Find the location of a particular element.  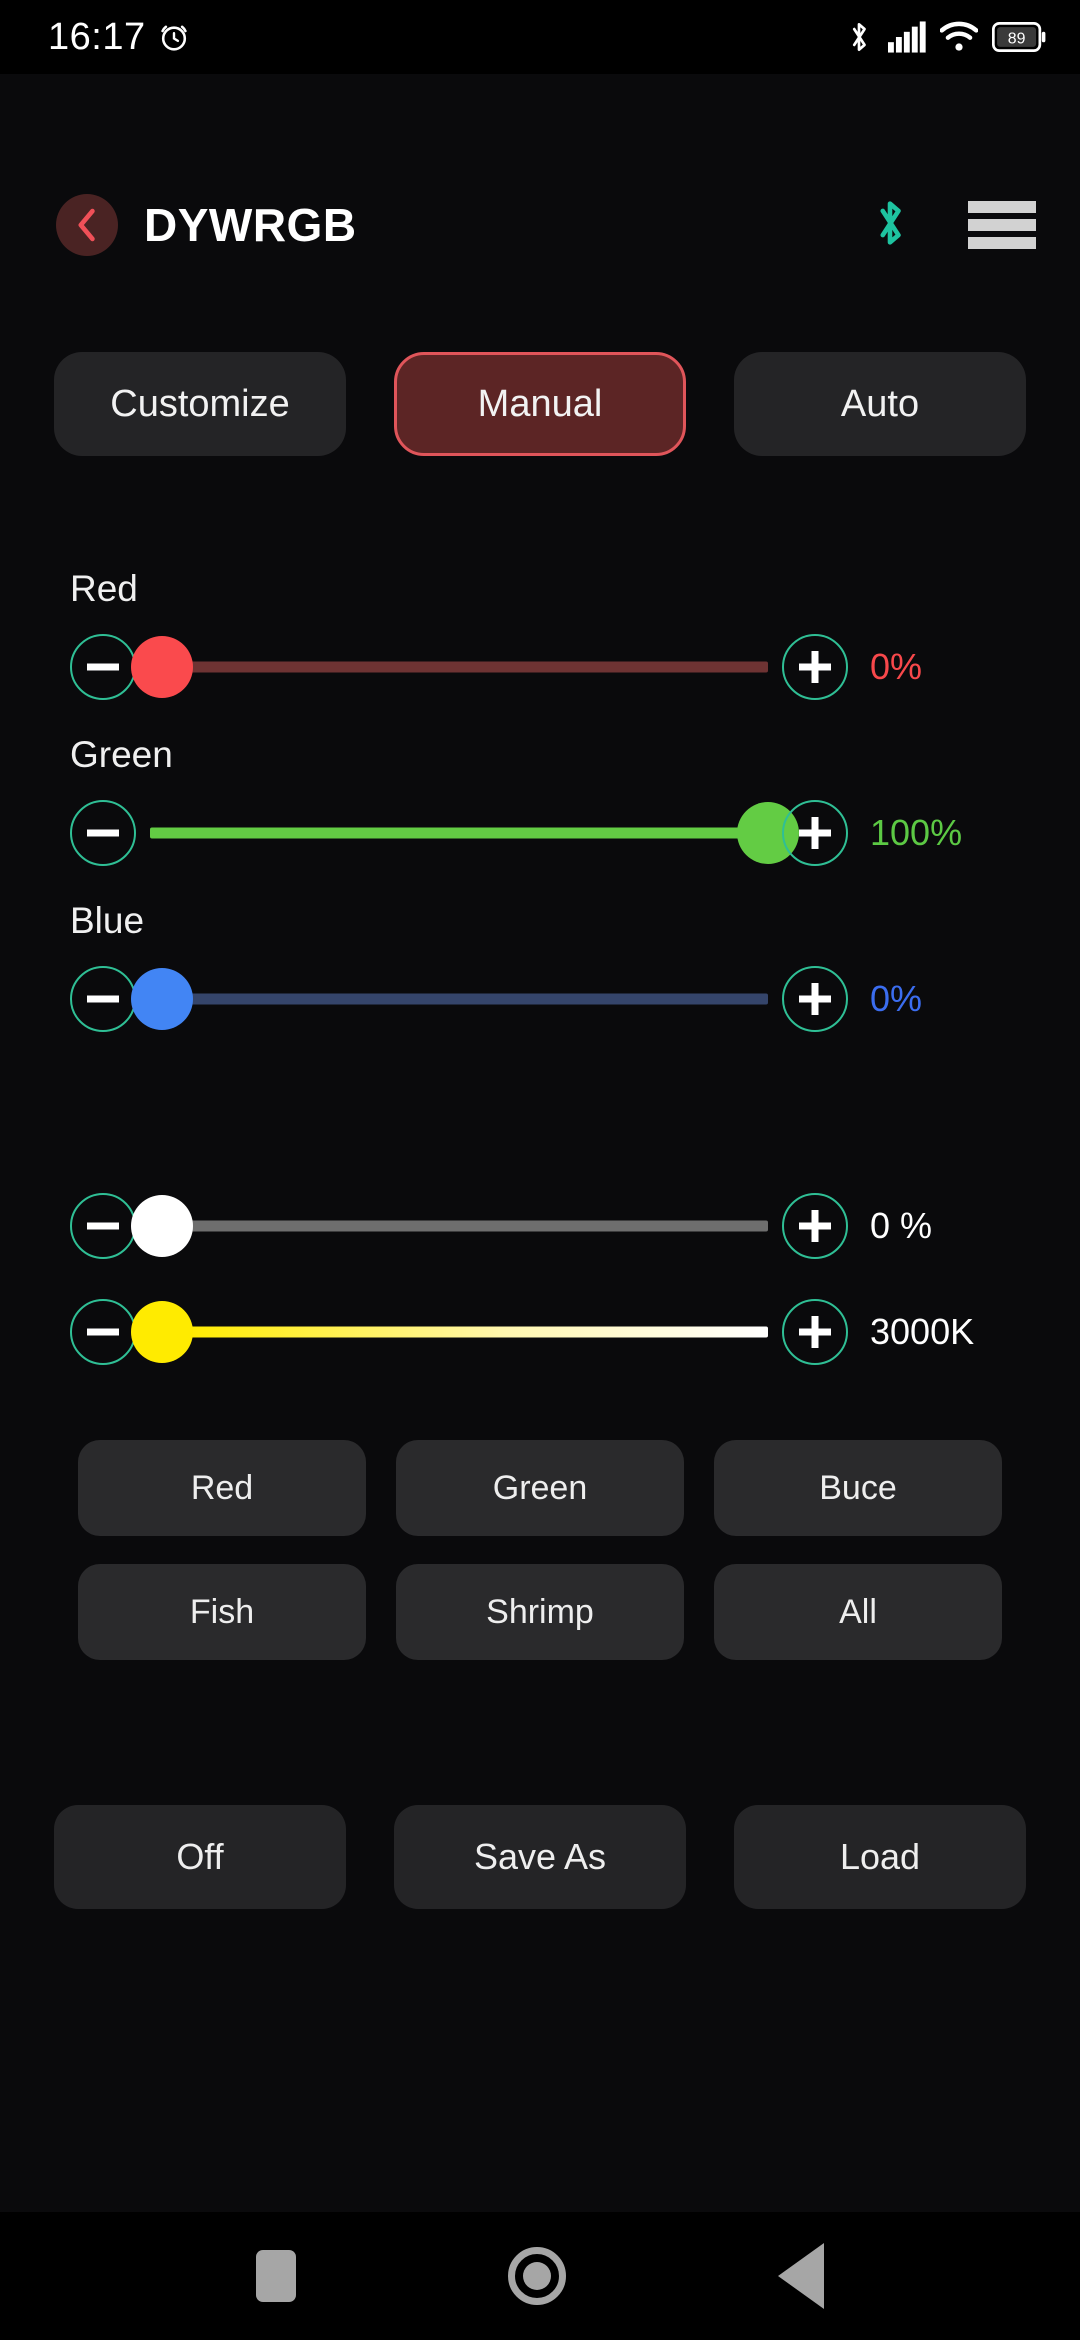

blue-increment-button is located at coordinates (815, 999).